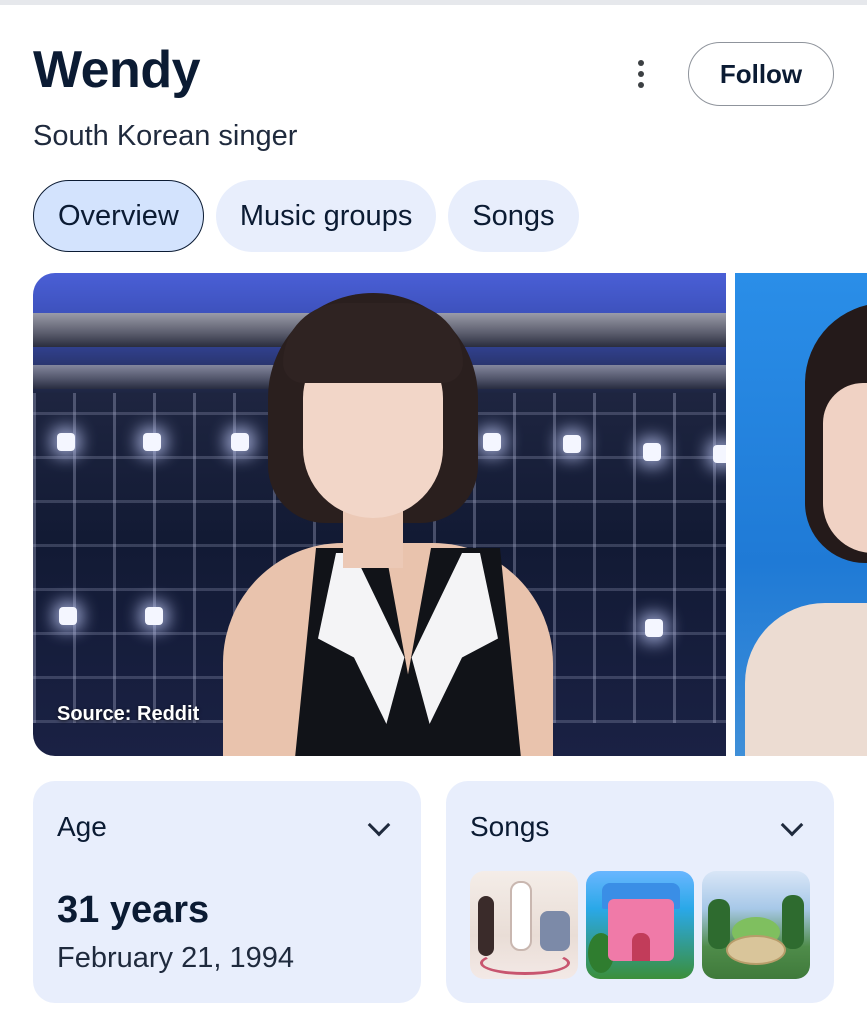  What do you see at coordinates (513, 216) in the screenshot?
I see `tab-songs: Songs` at bounding box center [513, 216].